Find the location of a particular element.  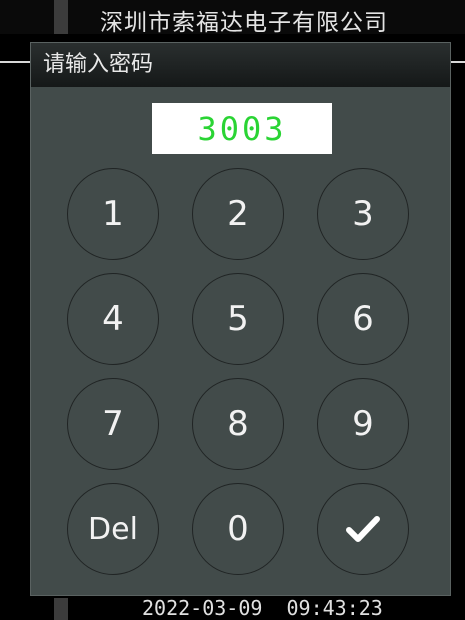

datetime-readout: 2022-03-09 09:43:23 is located at coordinates (262, 608).